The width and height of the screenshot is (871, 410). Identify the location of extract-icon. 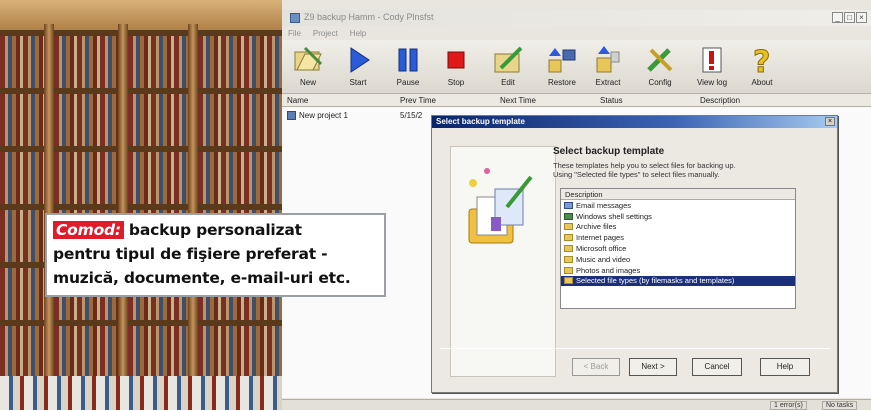
(608, 60).